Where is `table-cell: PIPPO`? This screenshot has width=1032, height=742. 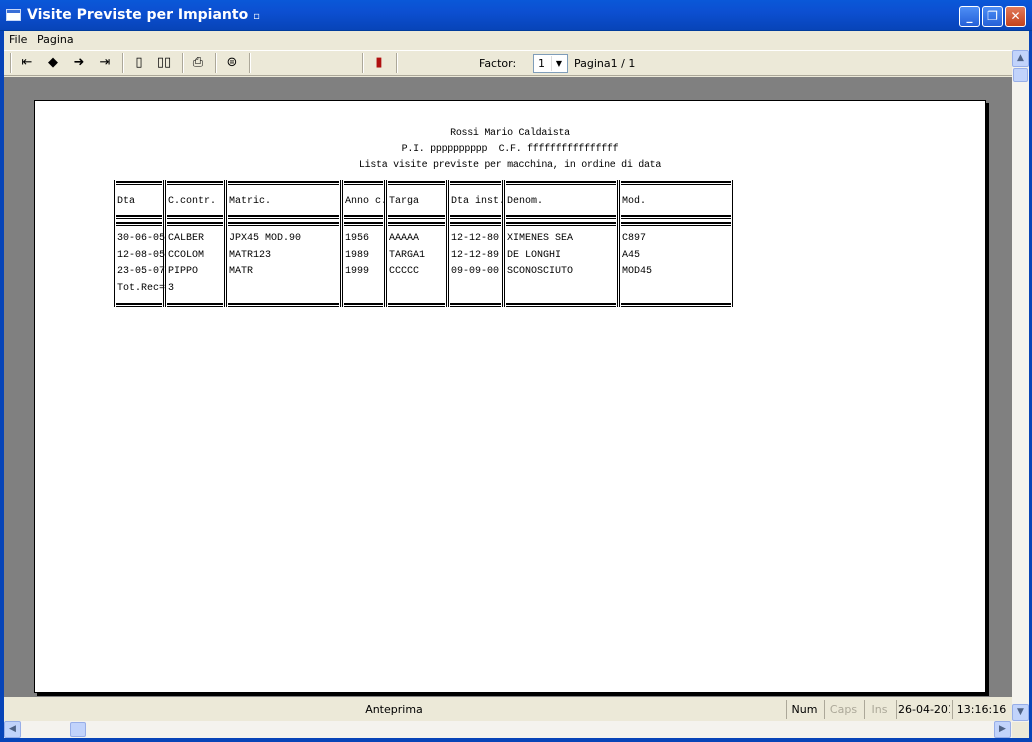 table-cell: PIPPO is located at coordinates (183, 271).